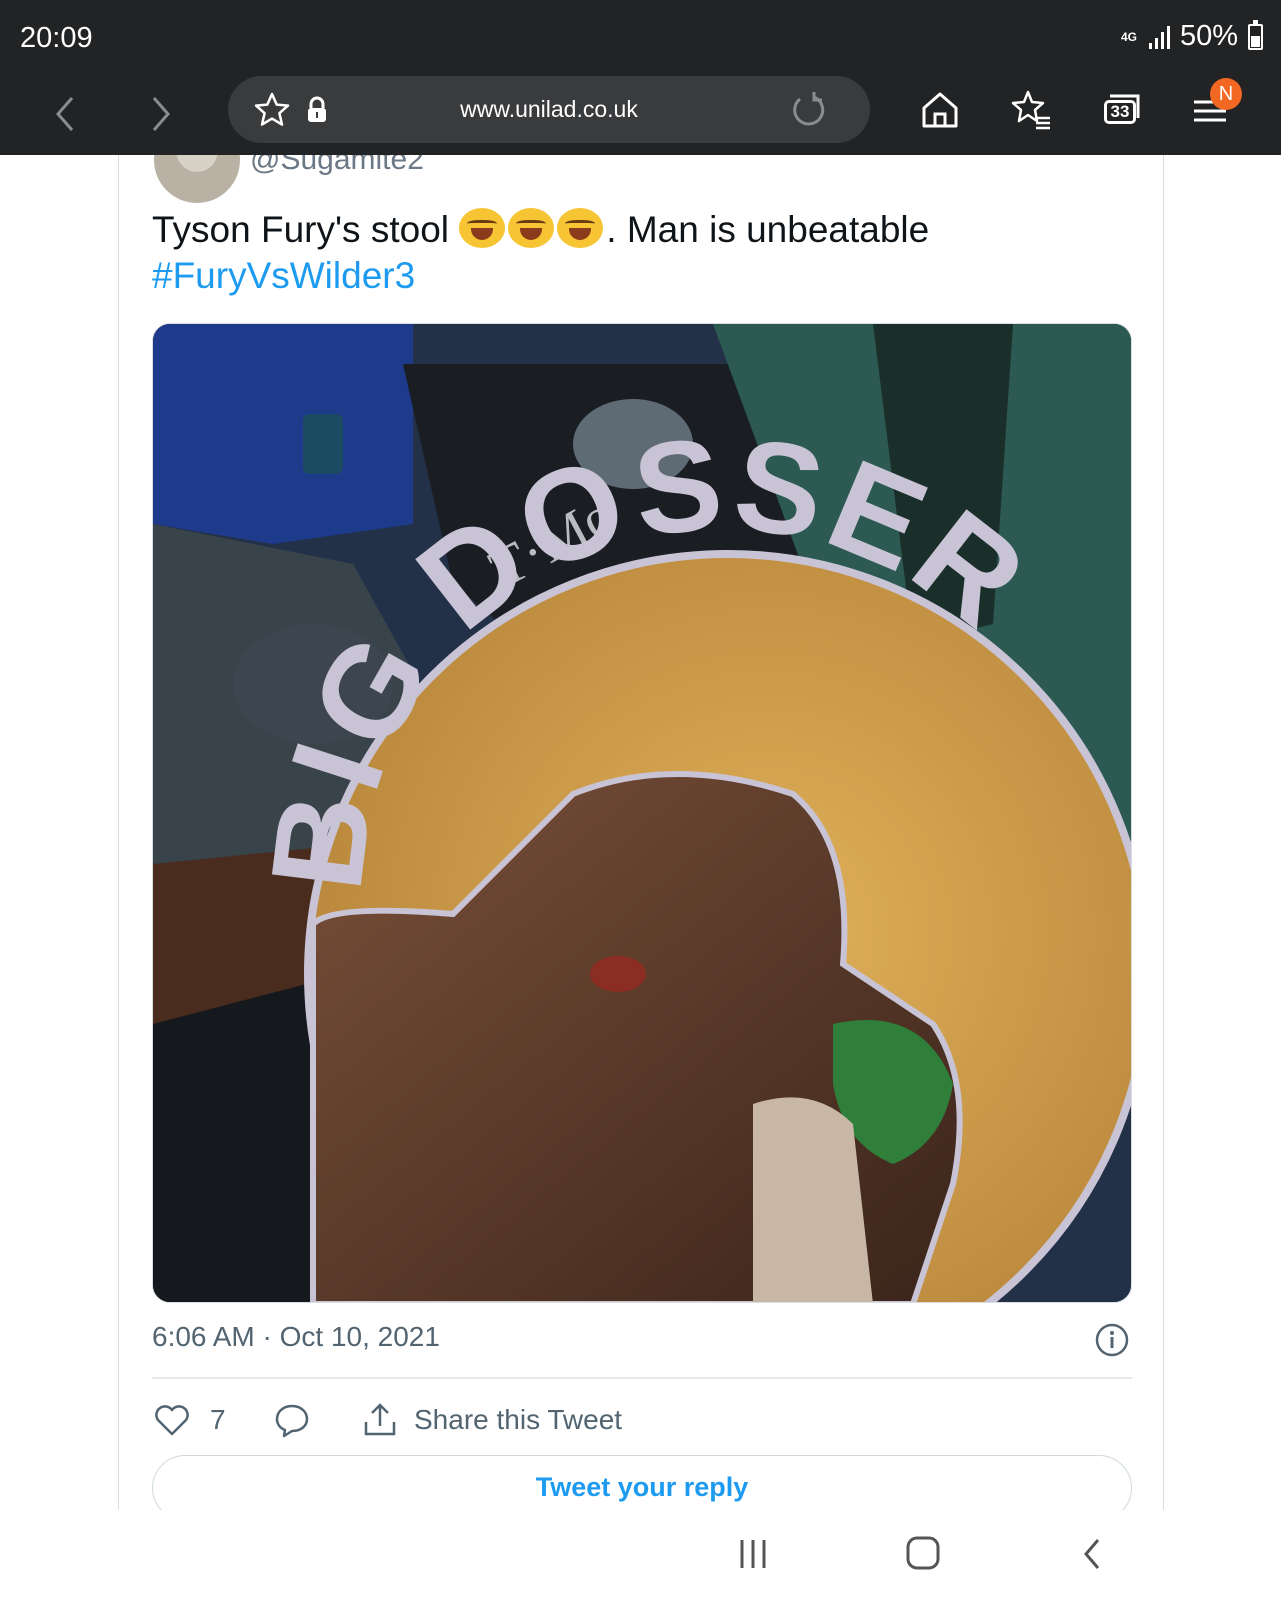  What do you see at coordinates (337, 166) in the screenshot?
I see `user-handle: @Sugamite2` at bounding box center [337, 166].